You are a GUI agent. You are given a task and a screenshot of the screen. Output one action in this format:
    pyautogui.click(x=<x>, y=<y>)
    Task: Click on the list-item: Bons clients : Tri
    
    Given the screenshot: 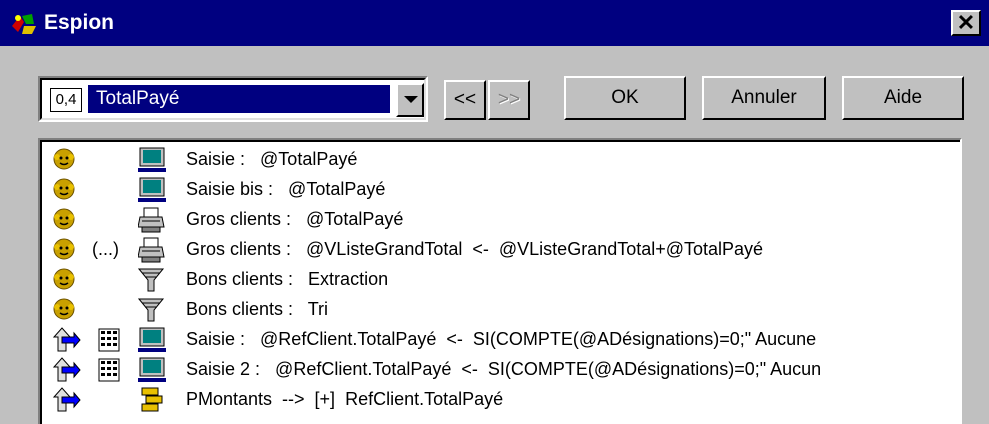 What is the action you would take?
    pyautogui.click(x=501, y=309)
    